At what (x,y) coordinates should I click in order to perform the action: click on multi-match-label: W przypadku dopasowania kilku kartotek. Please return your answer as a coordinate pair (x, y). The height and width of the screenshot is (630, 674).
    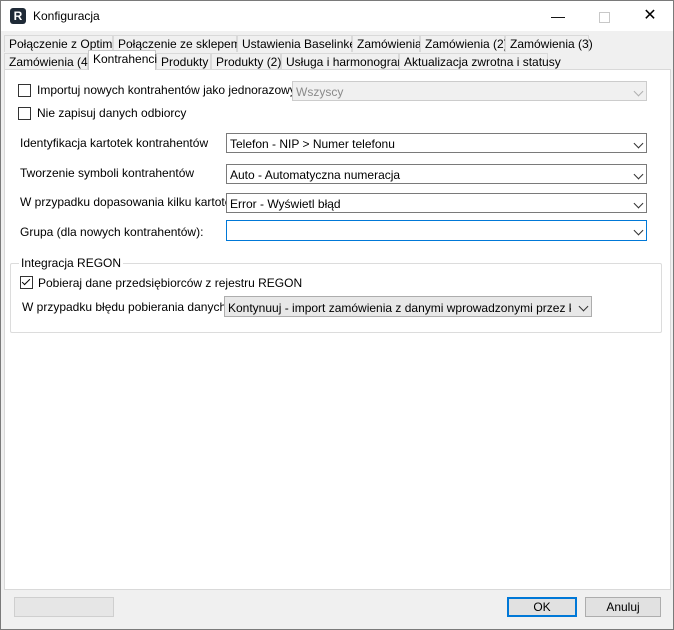
    Looking at the image, I should click on (129, 202).